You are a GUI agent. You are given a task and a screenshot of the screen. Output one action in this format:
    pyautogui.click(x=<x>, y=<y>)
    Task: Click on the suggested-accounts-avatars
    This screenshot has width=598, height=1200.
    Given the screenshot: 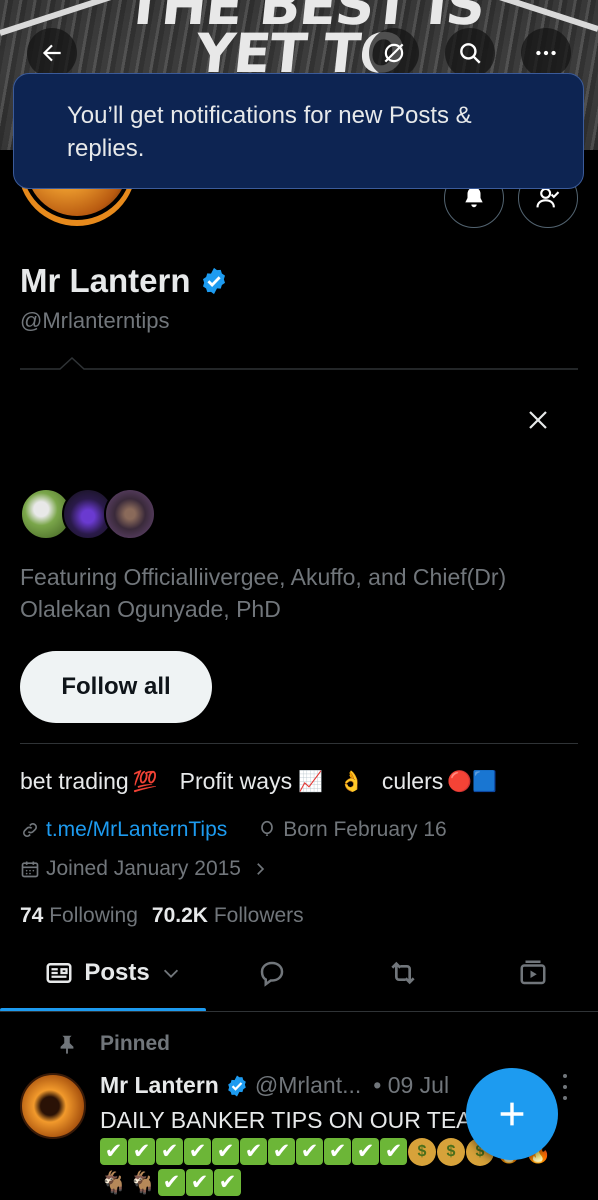 What is the action you would take?
    pyautogui.click(x=90, y=516)
    